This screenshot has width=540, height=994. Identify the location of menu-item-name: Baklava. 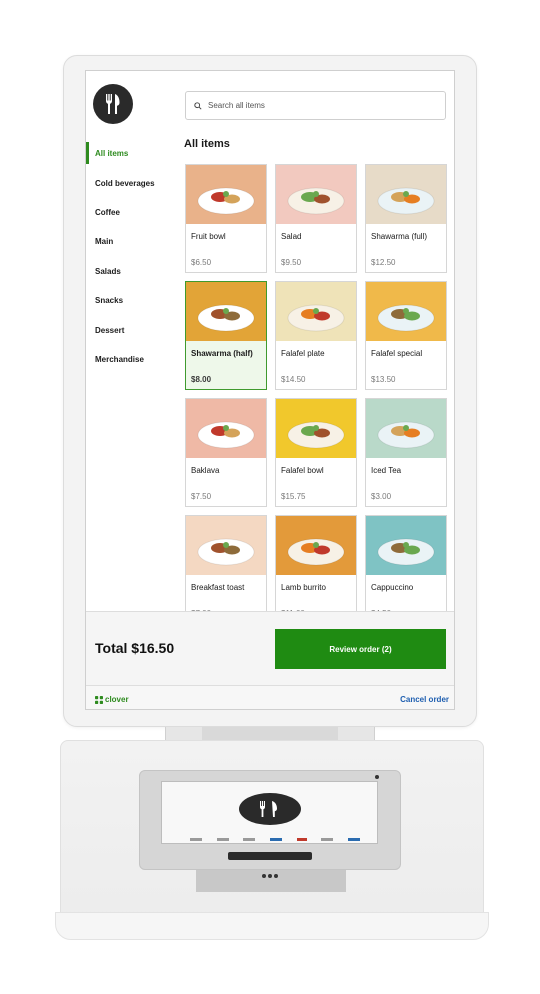
(205, 470).